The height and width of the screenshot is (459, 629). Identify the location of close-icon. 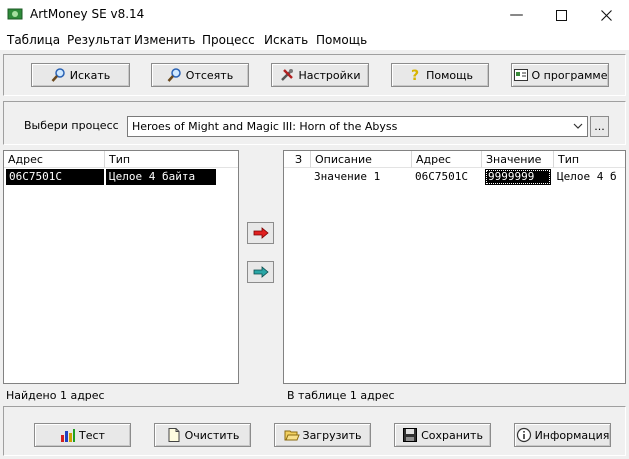
(606, 15).